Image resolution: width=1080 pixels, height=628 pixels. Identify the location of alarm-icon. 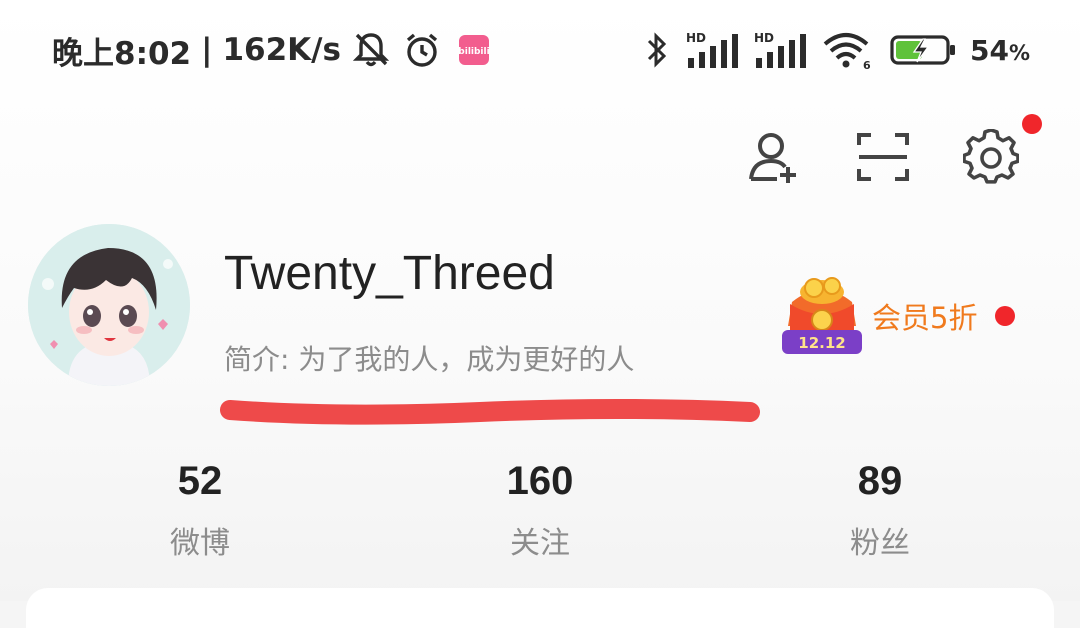
(422, 50).